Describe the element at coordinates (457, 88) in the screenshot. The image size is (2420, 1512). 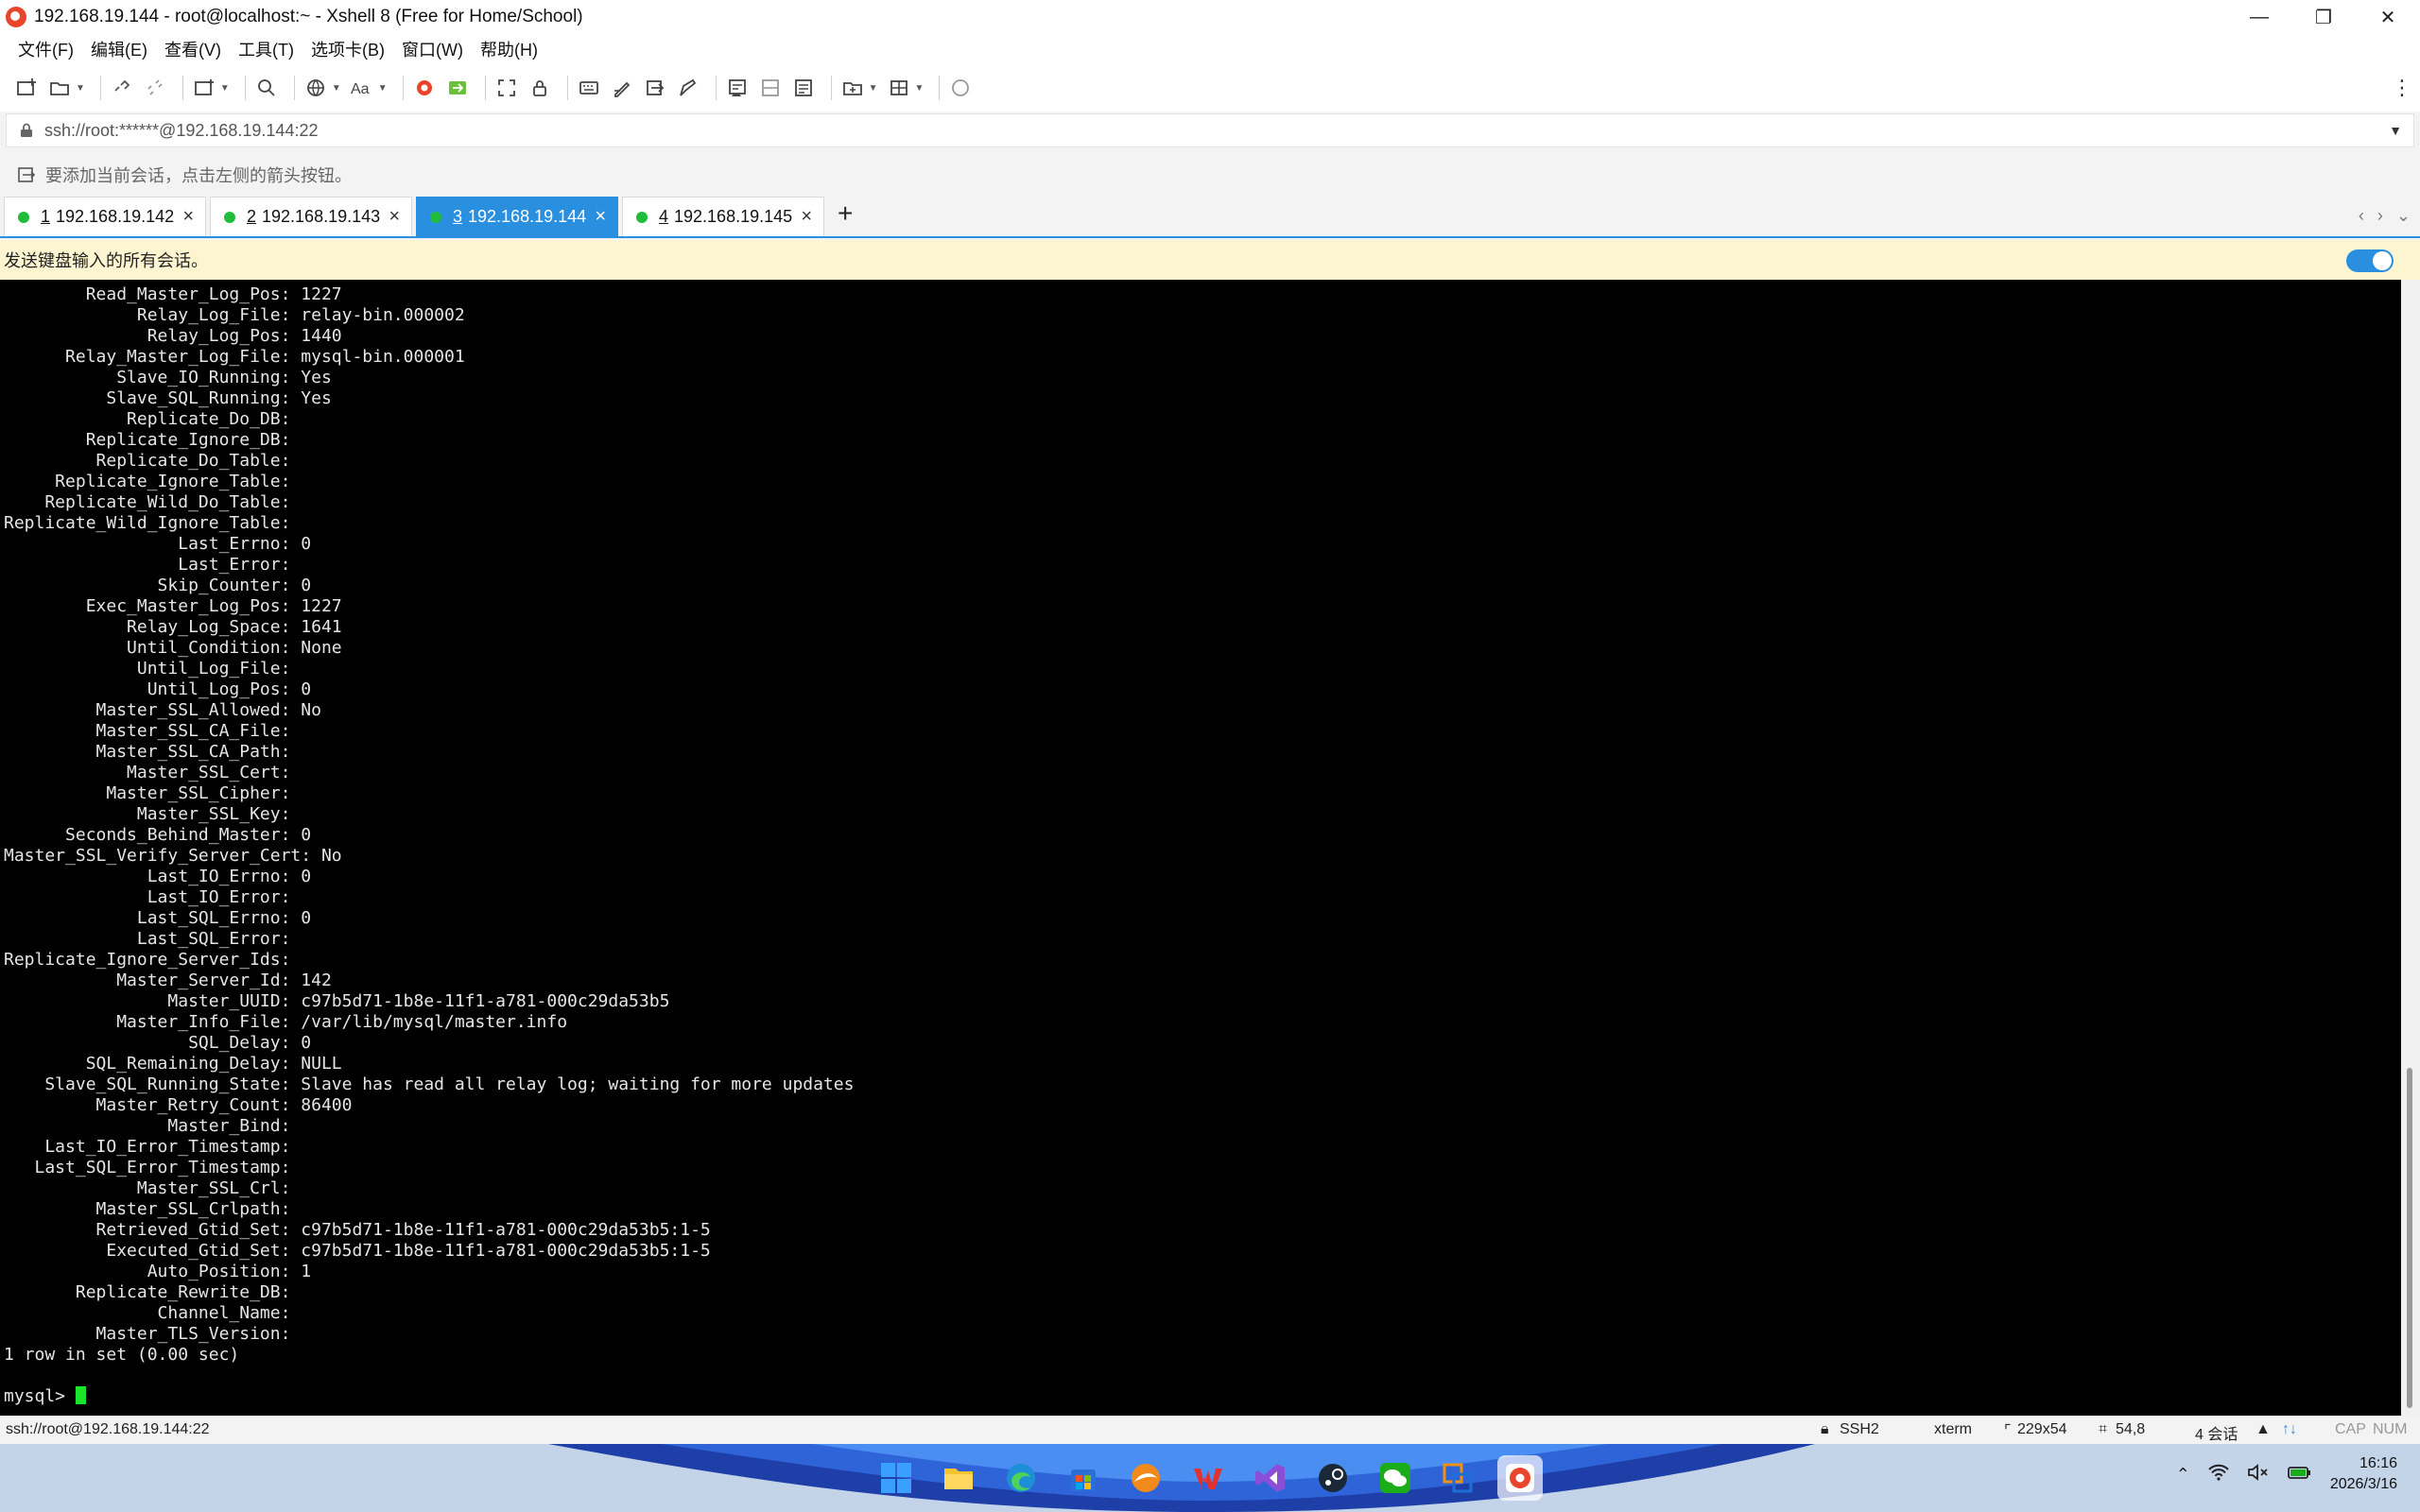
I see `xftp-icon` at that location.